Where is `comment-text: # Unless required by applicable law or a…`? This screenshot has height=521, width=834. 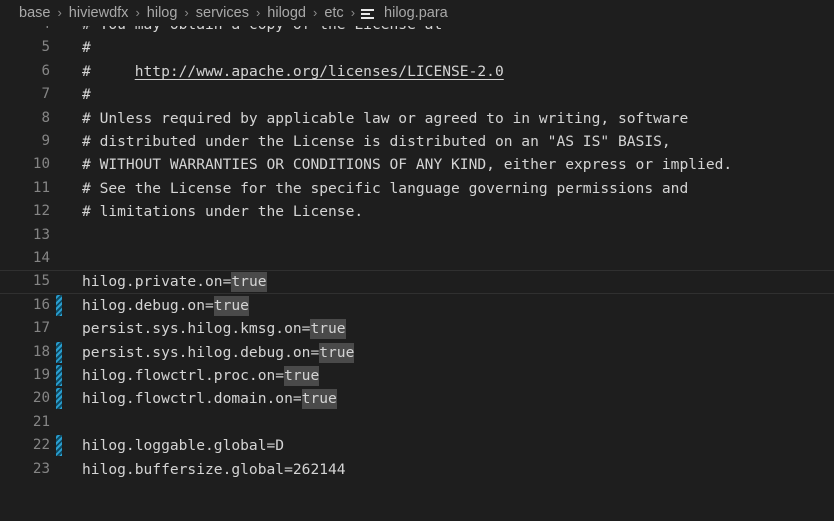
comment-text: # Unless required by applicable law or a… is located at coordinates (385, 118).